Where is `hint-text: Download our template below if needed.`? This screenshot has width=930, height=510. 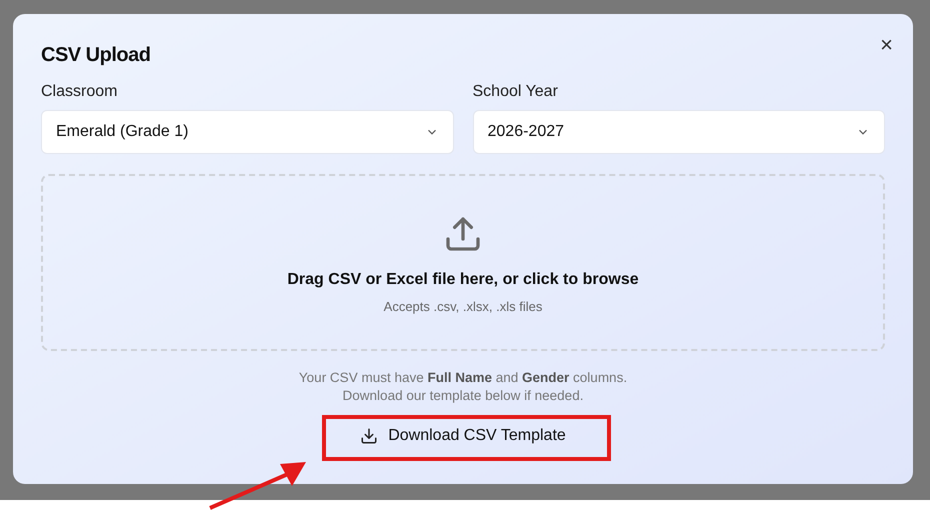
hint-text: Download our template below if needed. is located at coordinates (463, 396).